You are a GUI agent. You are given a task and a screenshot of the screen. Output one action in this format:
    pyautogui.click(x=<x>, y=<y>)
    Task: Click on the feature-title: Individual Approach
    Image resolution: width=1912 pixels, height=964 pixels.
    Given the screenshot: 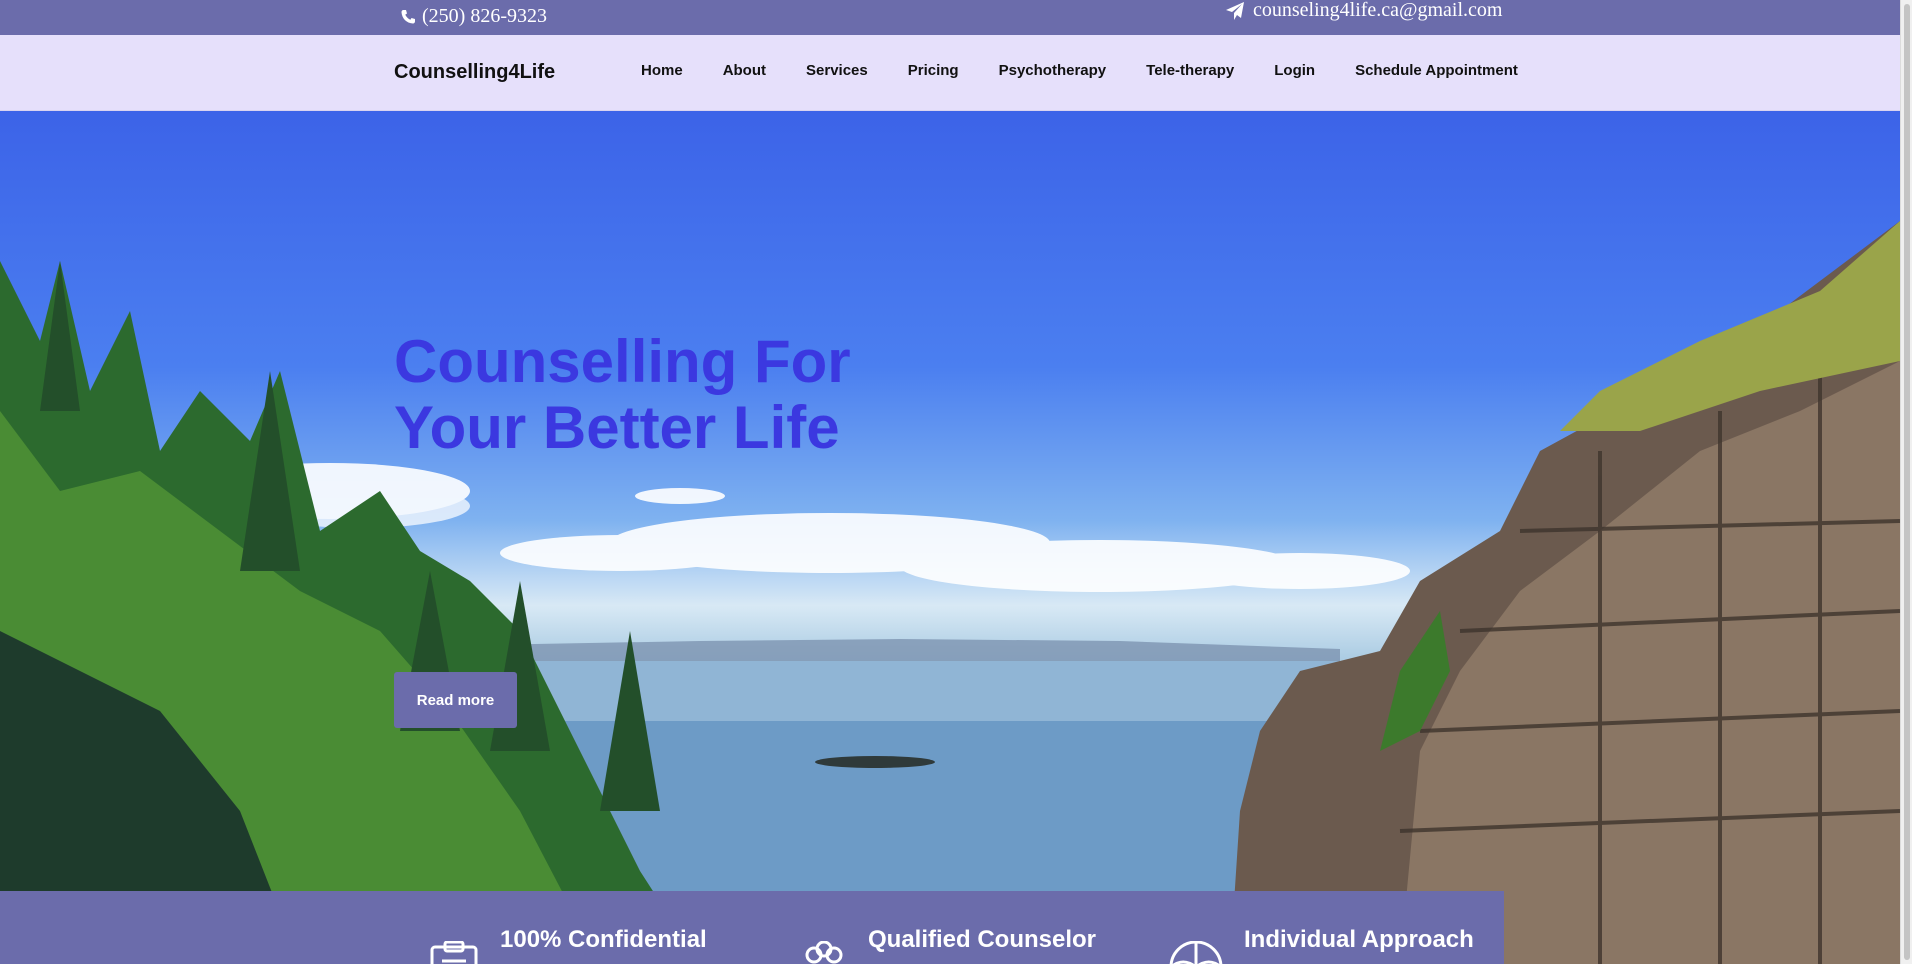 What is the action you would take?
    pyautogui.click(x=1359, y=939)
    